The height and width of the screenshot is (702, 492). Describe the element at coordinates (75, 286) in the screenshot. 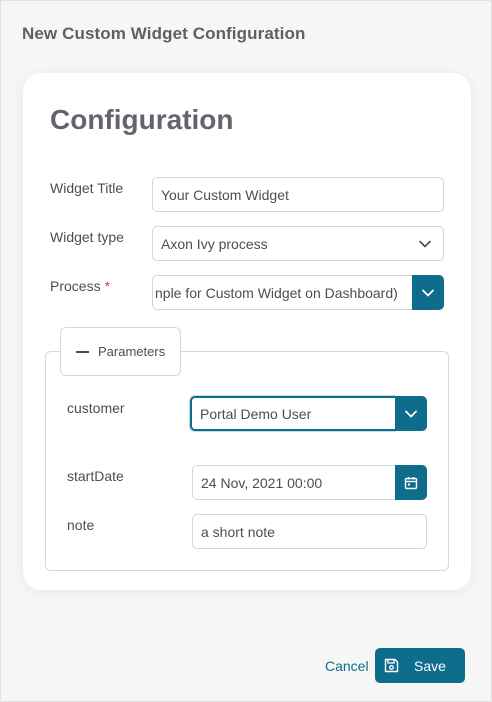

I see `process-label-text: Process` at that location.